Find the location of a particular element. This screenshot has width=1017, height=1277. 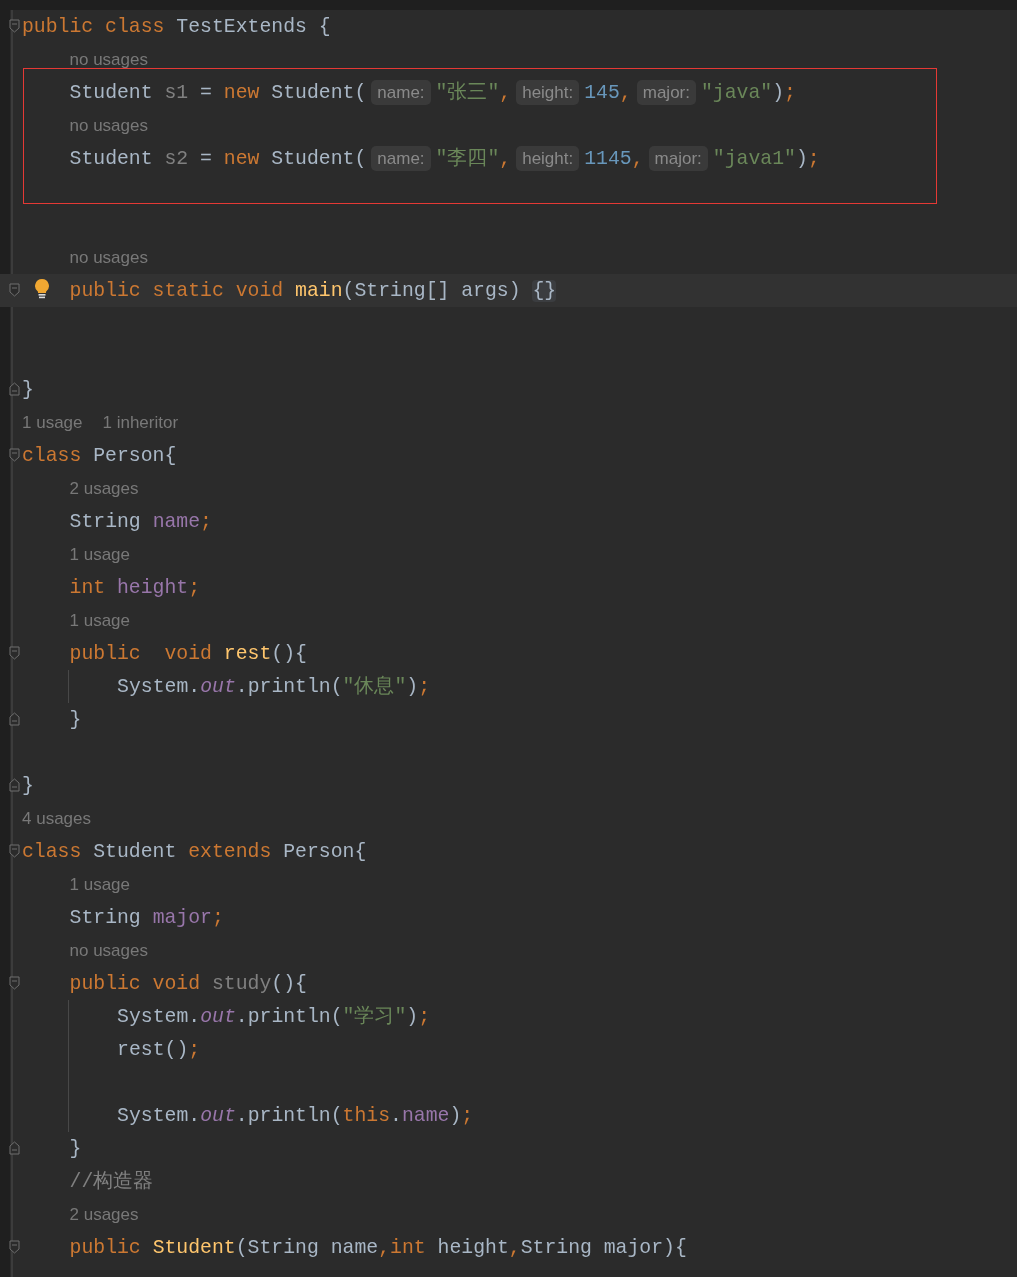

code-text: "张三", is located at coordinates (473, 92).